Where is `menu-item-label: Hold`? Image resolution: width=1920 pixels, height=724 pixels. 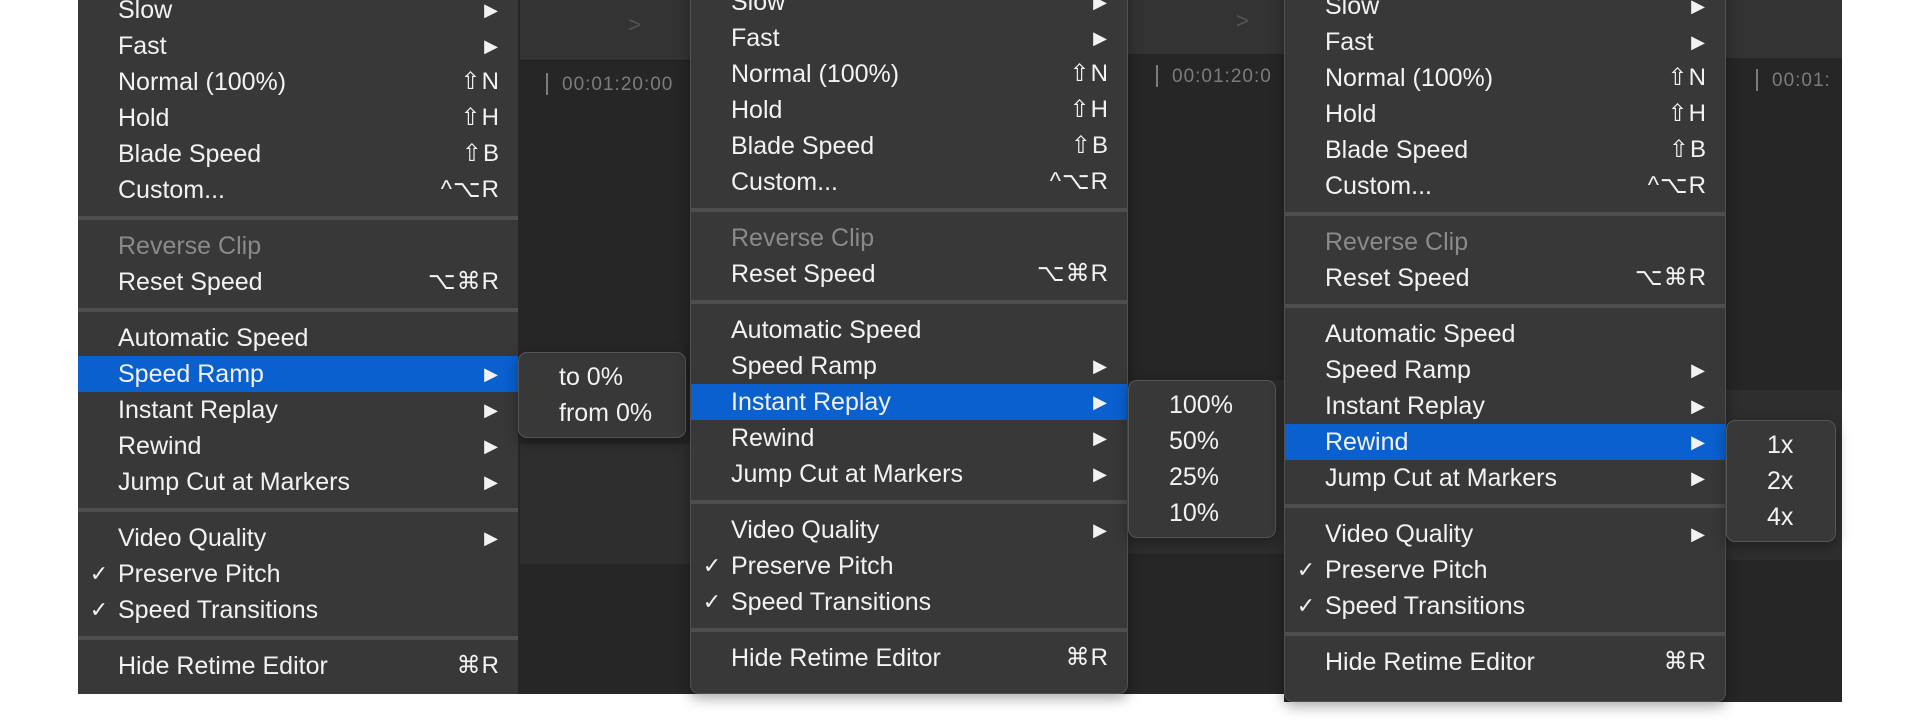 menu-item-label: Hold is located at coordinates (757, 110).